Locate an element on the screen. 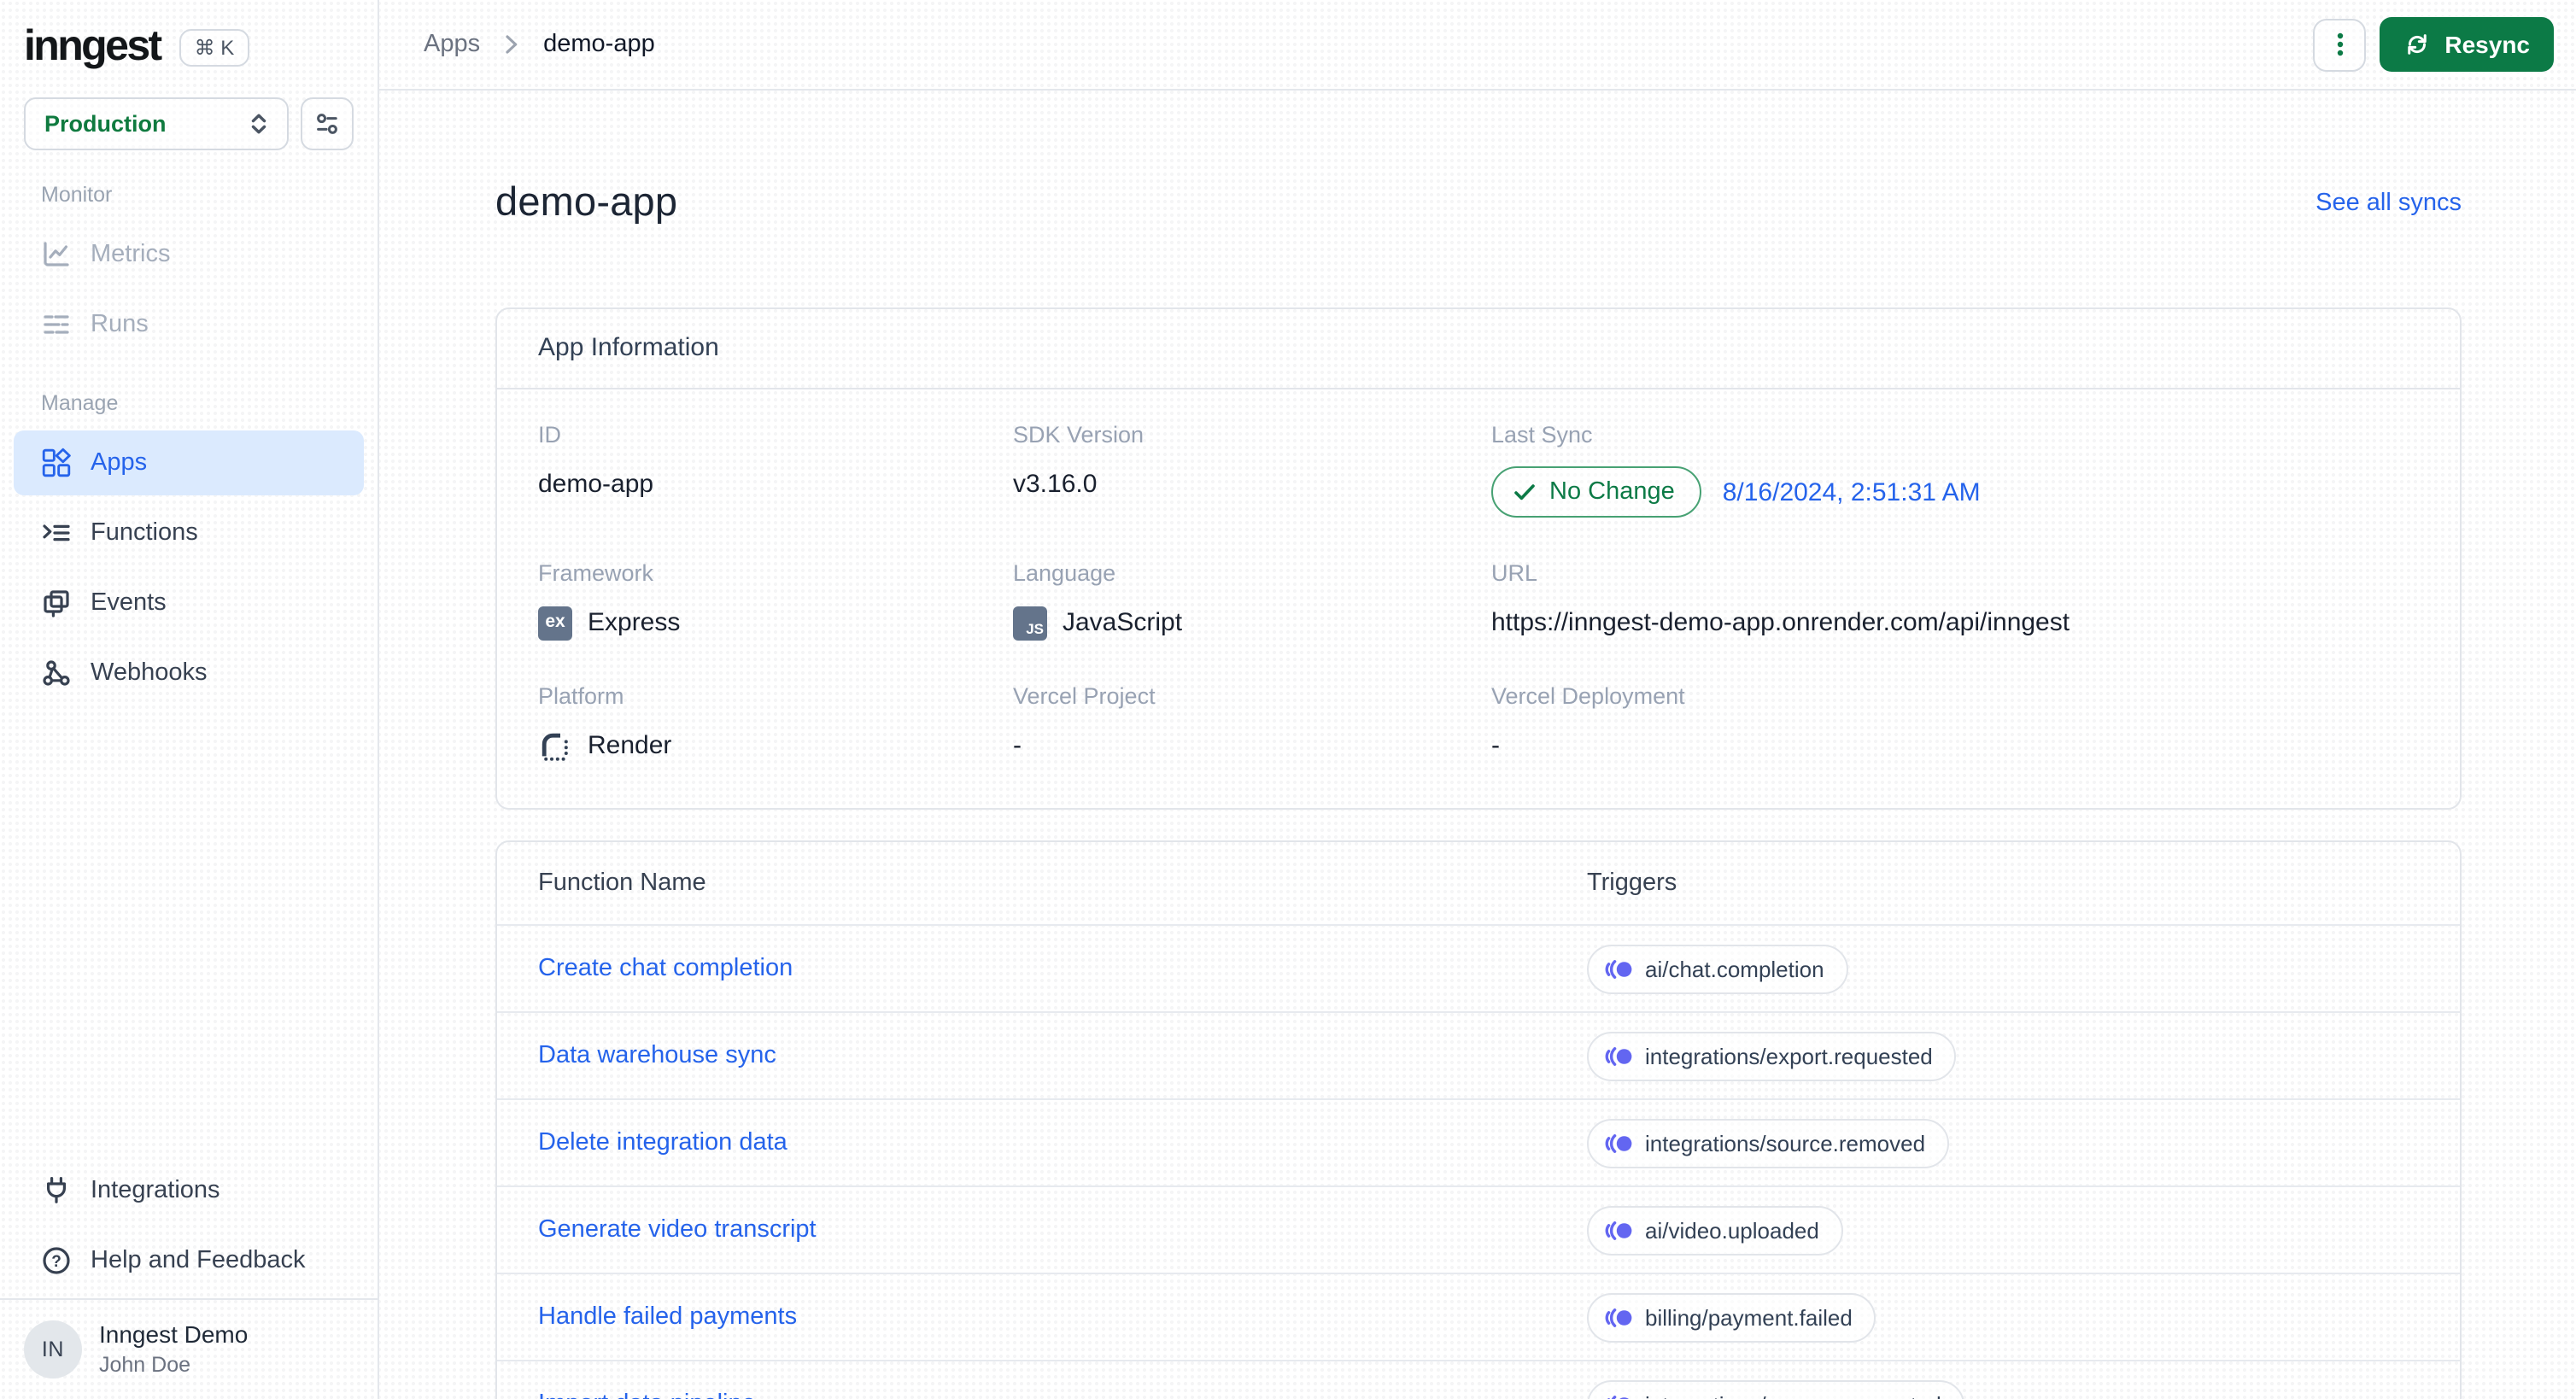 The width and height of the screenshot is (2576, 1399). functions-table-header: Function Name Triggers is located at coordinates (1478, 883).